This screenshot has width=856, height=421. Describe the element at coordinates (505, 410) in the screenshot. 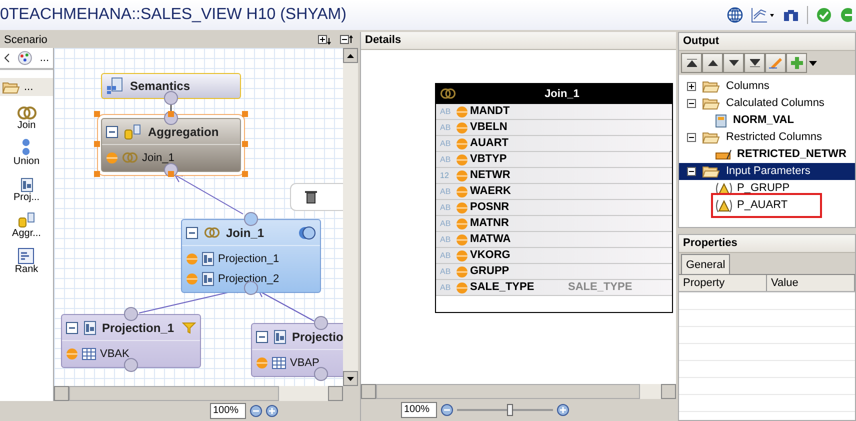

I see `zoom-slider` at that location.